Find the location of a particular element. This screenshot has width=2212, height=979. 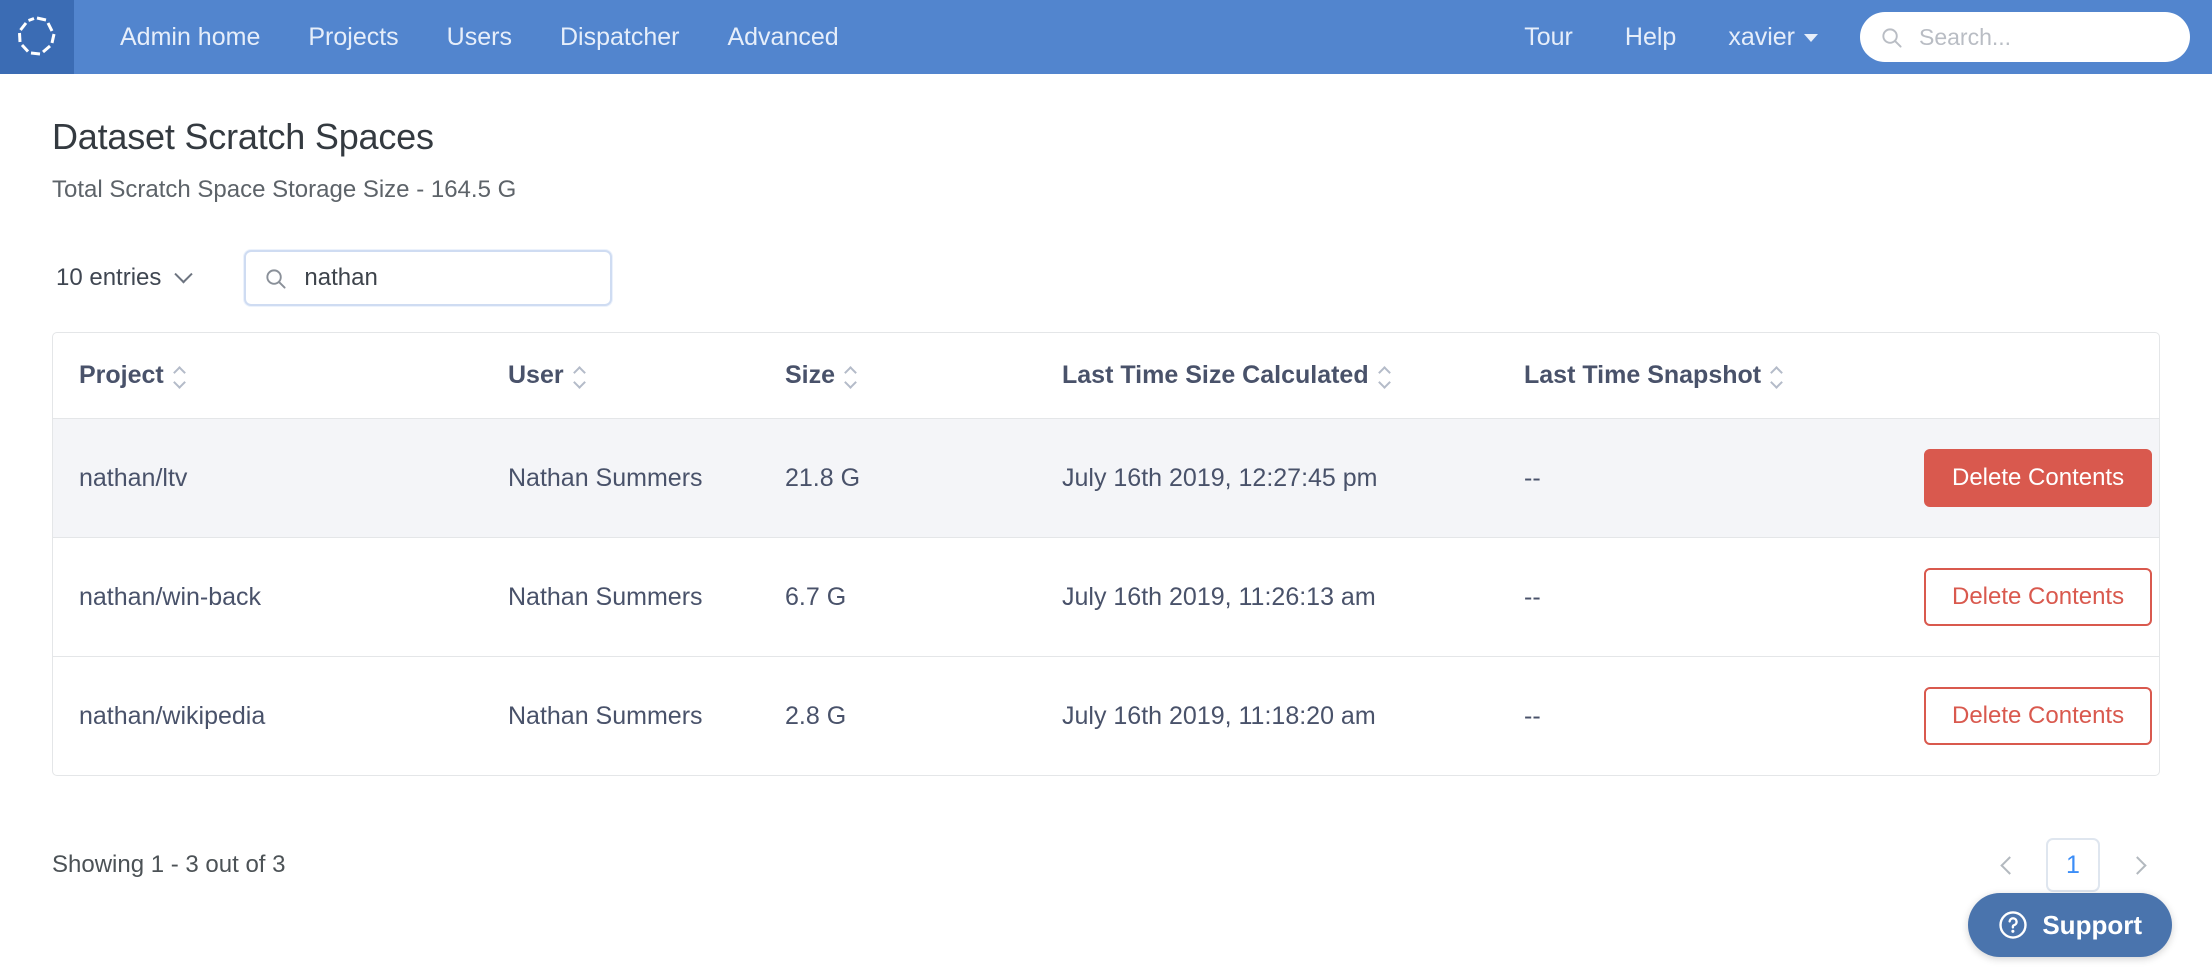

cell-size: 2.8 G is located at coordinates (816, 715).